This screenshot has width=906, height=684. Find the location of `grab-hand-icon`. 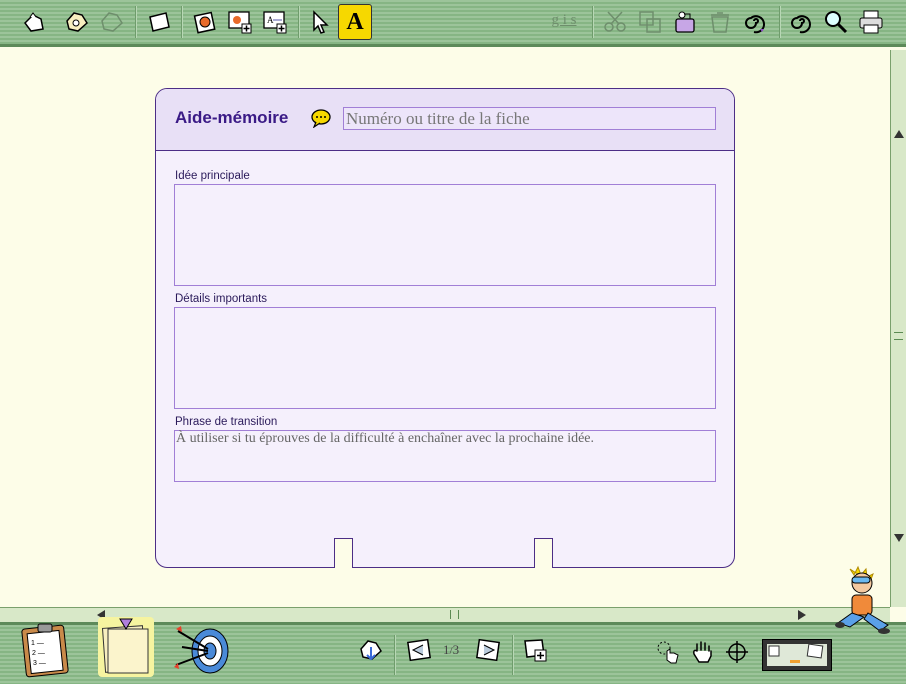

grab-hand-icon is located at coordinates (703, 652).